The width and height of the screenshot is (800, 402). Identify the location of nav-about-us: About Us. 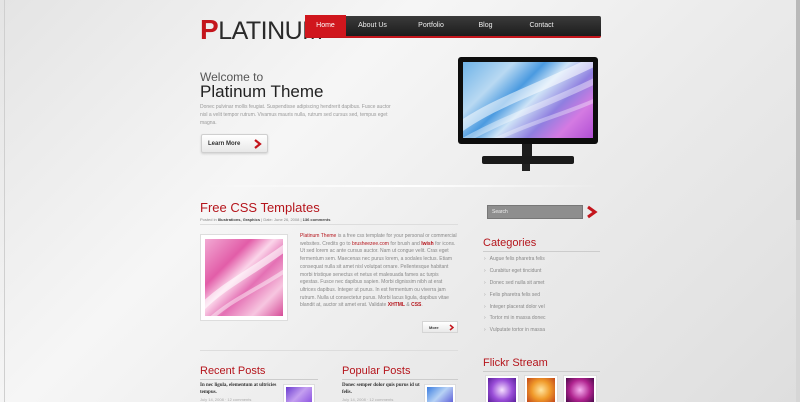
(372, 26).